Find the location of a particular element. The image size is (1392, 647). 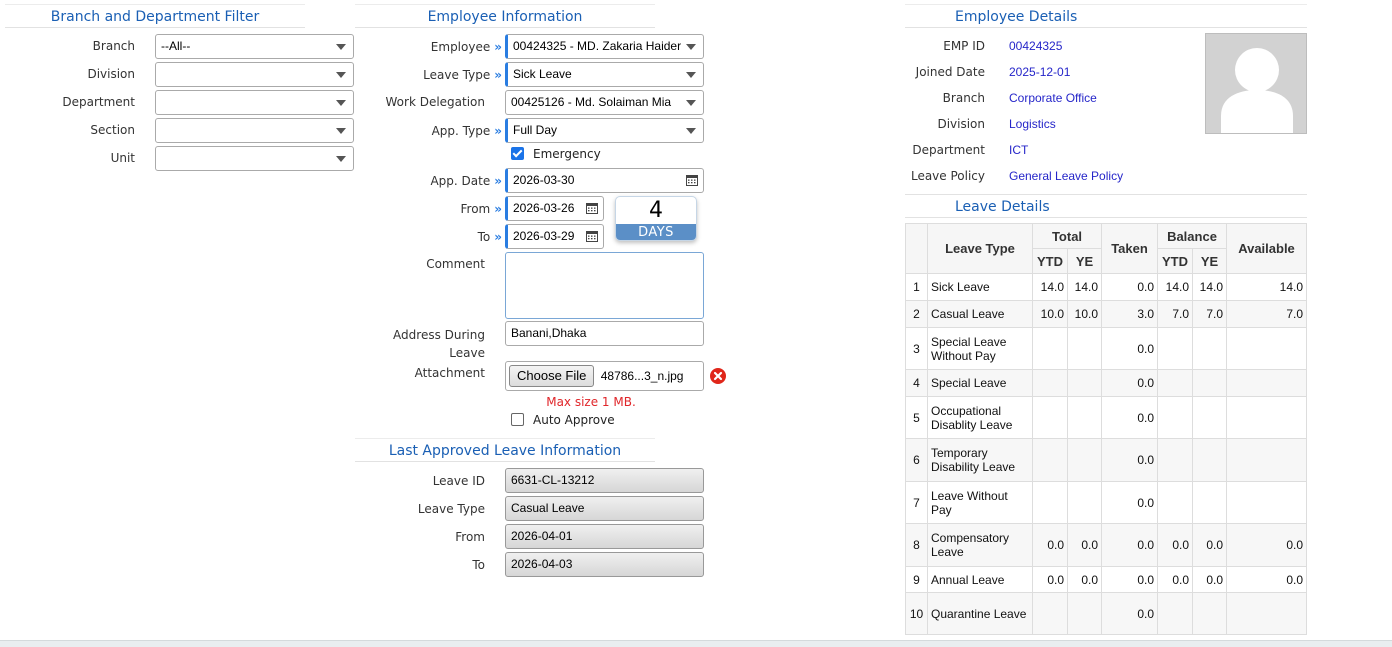

balance-ytd-cell: 7.0 is located at coordinates (1175, 314).